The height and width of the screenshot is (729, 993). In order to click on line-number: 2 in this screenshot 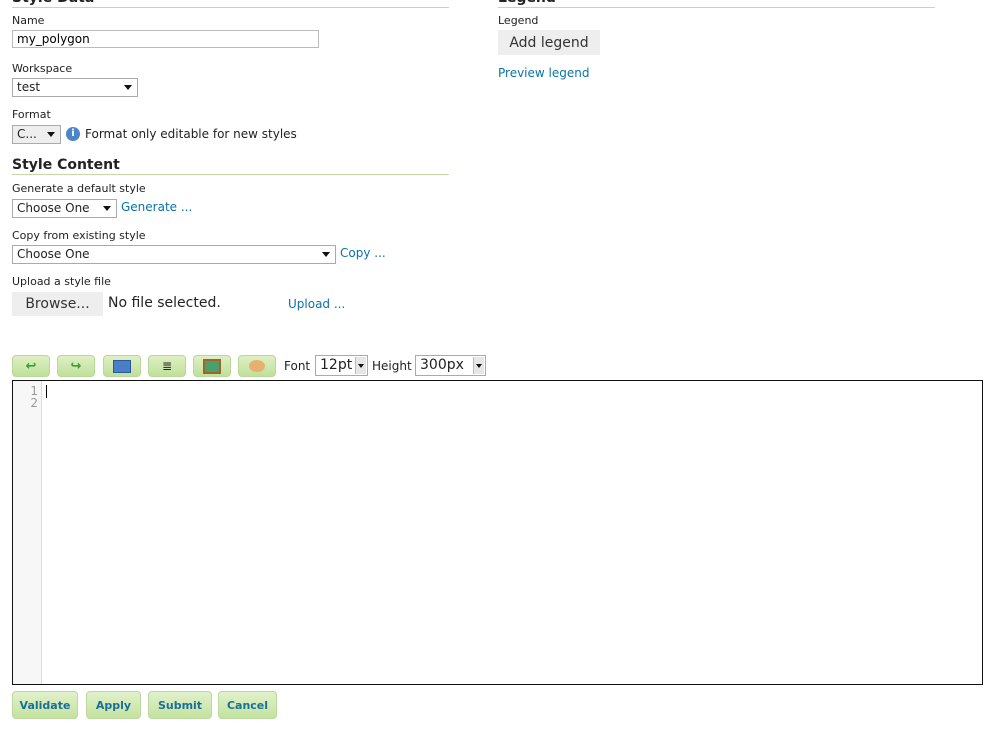, I will do `click(34, 403)`.